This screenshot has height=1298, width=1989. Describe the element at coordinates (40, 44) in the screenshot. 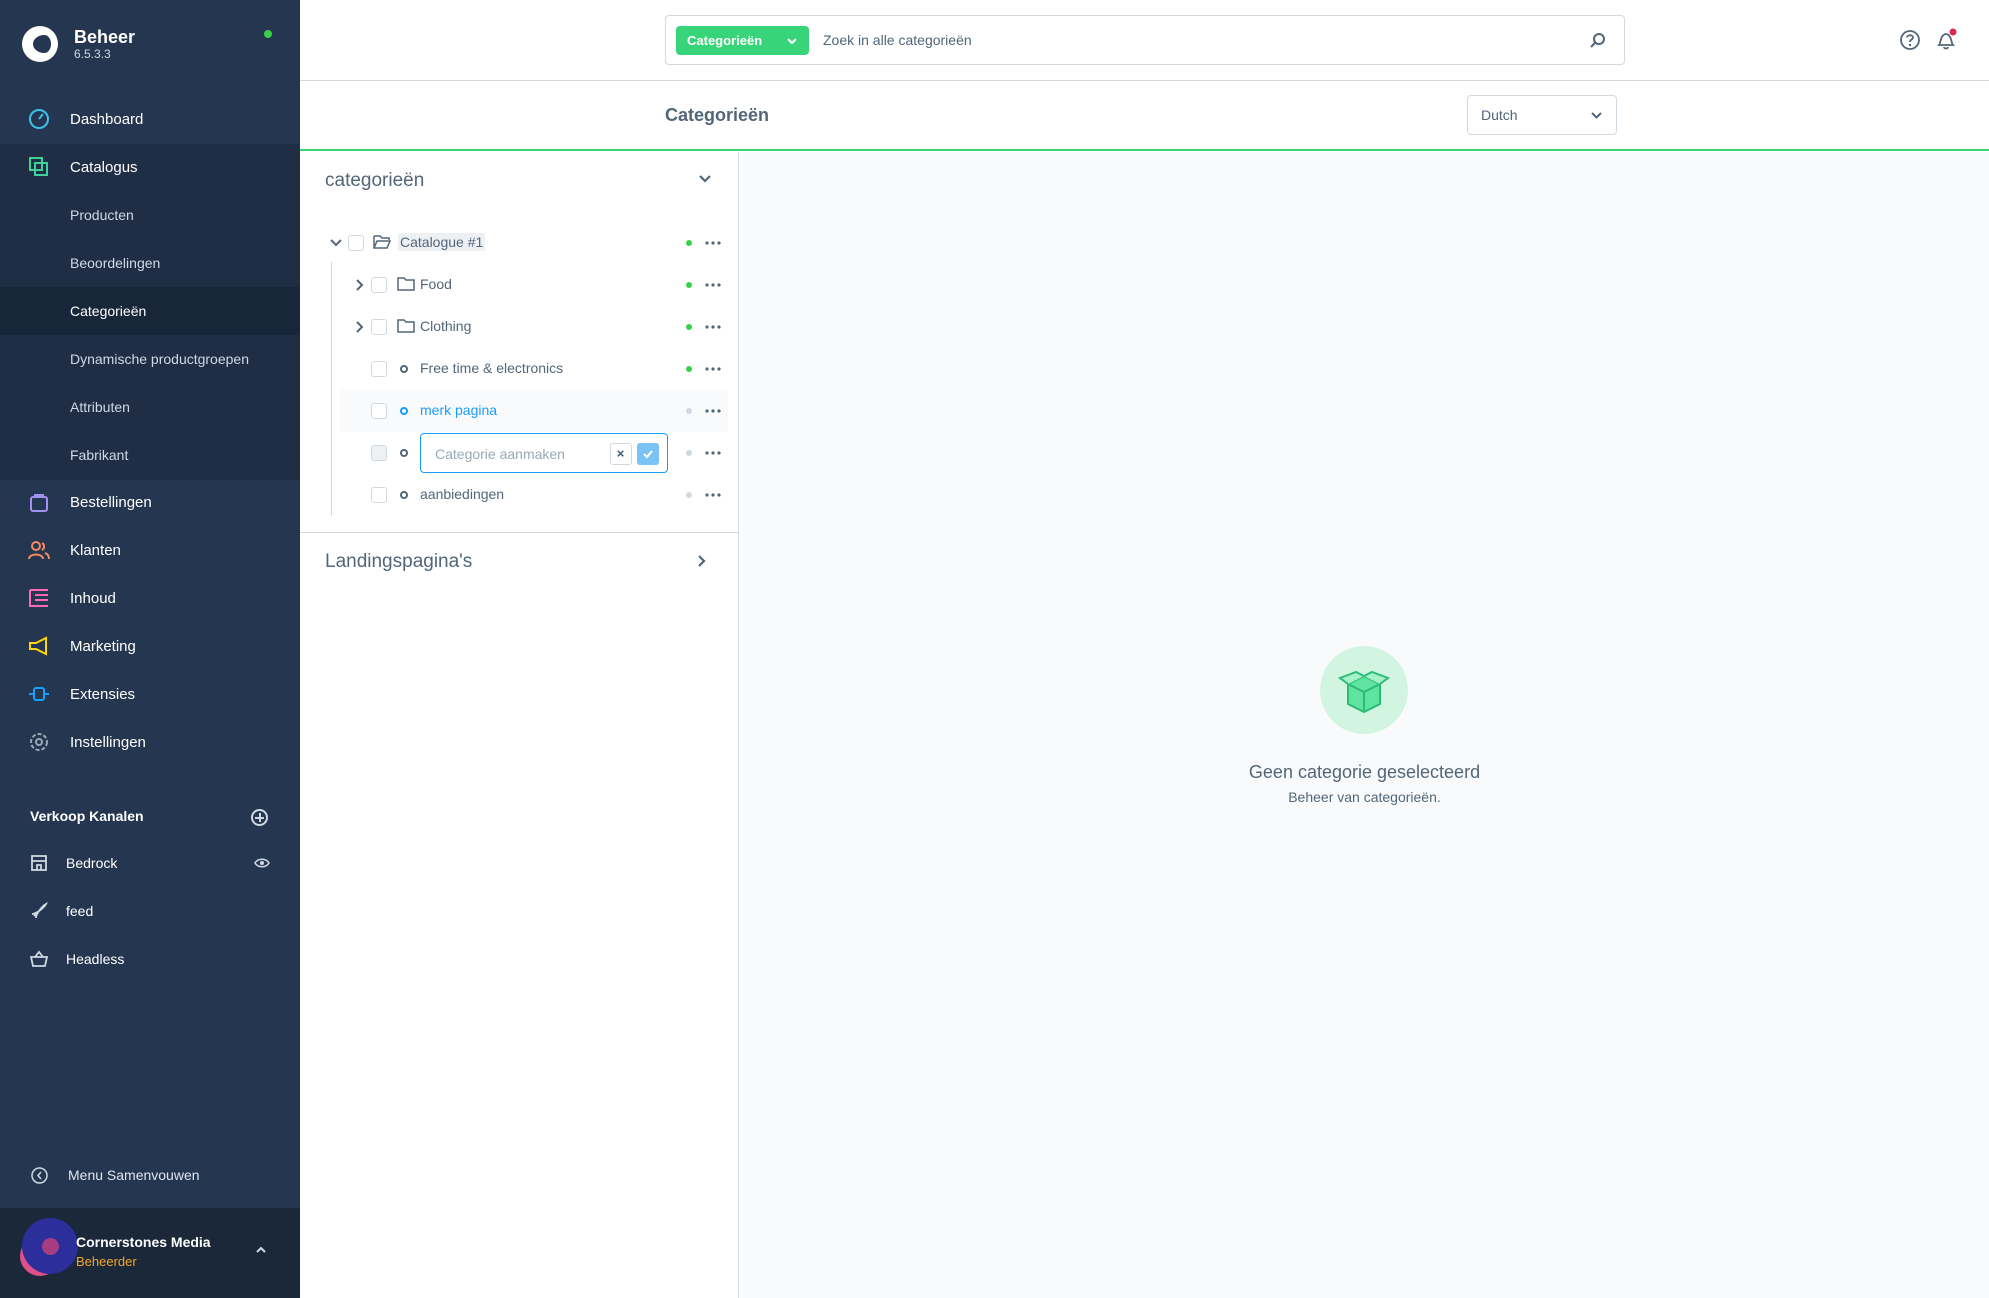

I see `shopware-logo-icon` at that location.